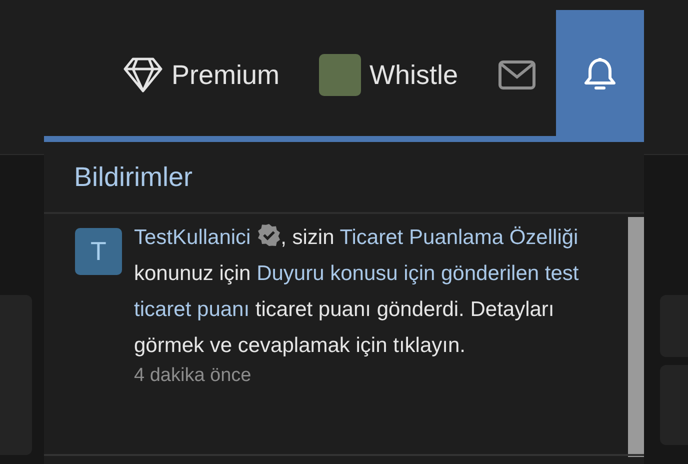 This screenshot has height=464, width=688. What do you see at coordinates (143, 75) in the screenshot?
I see `diamond-icon` at bounding box center [143, 75].